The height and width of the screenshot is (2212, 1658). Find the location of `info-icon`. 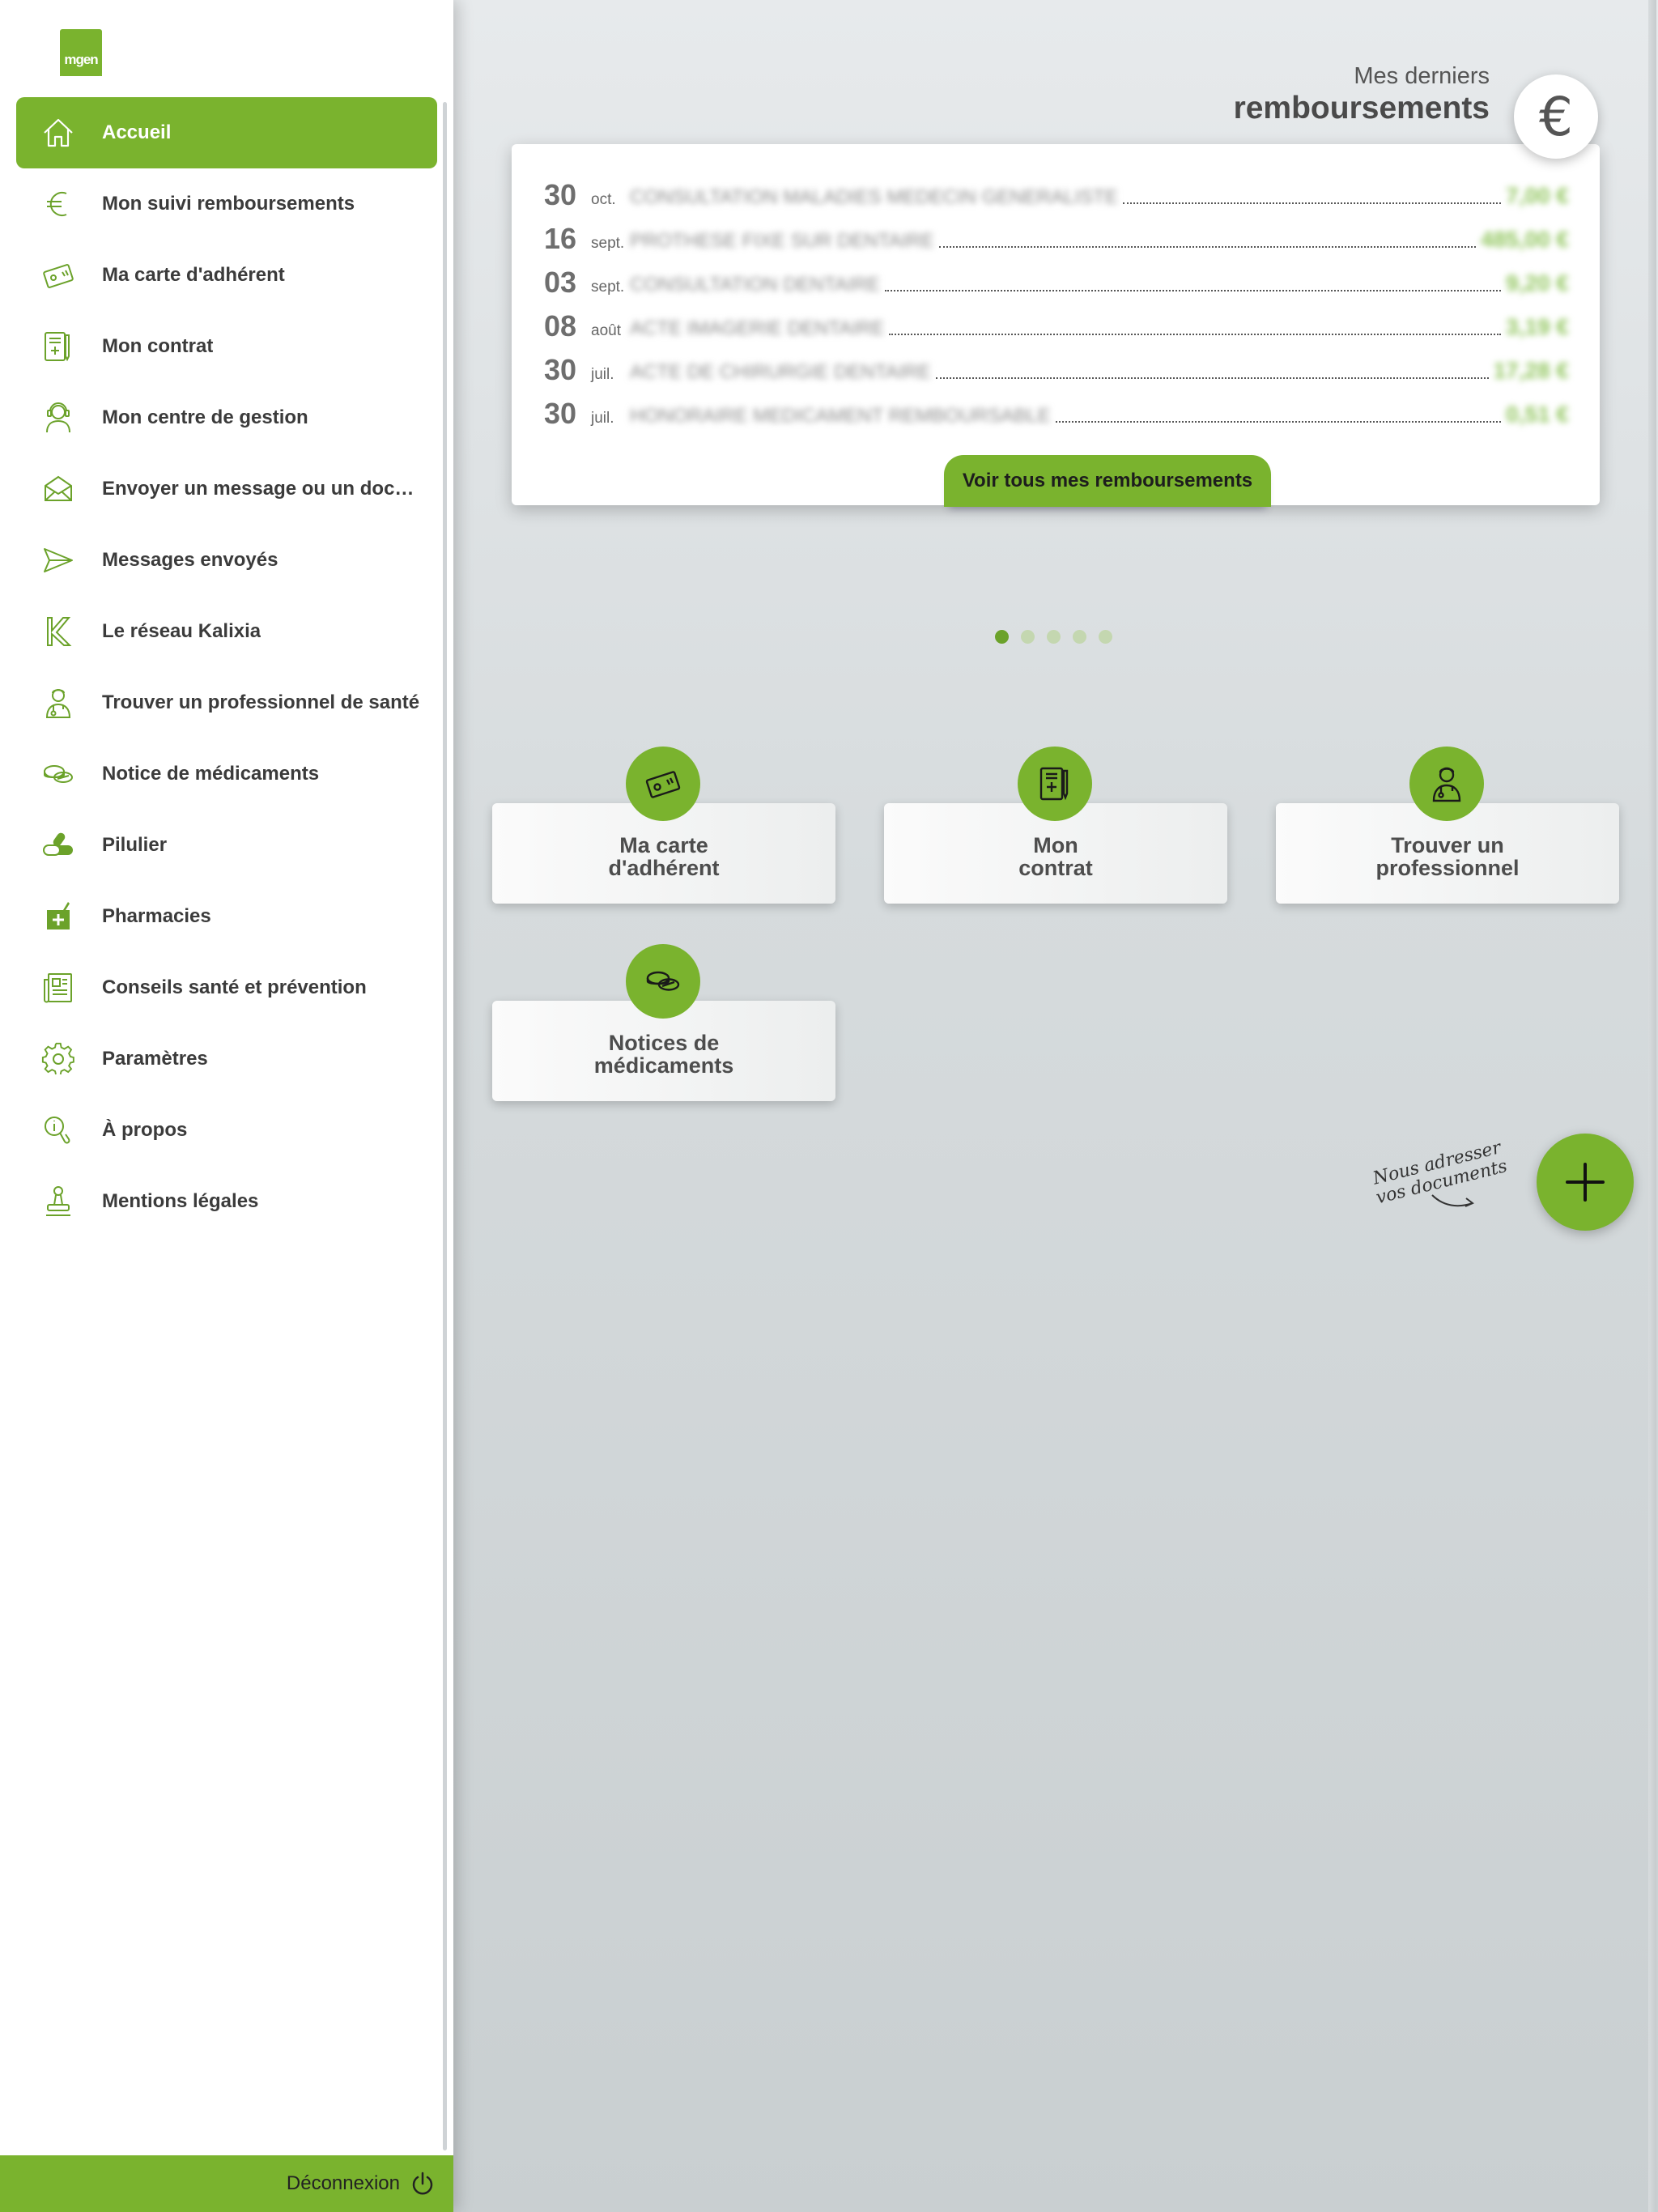

info-icon is located at coordinates (55, 1130).